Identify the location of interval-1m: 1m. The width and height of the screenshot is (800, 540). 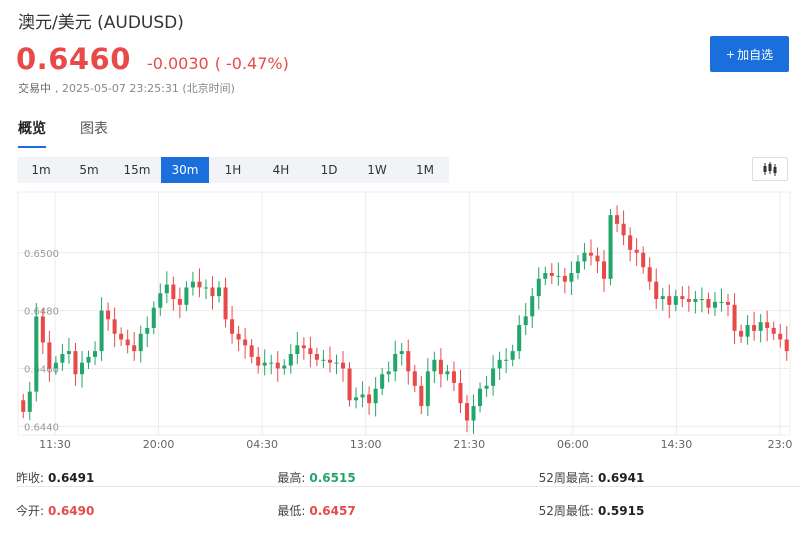
(41, 170).